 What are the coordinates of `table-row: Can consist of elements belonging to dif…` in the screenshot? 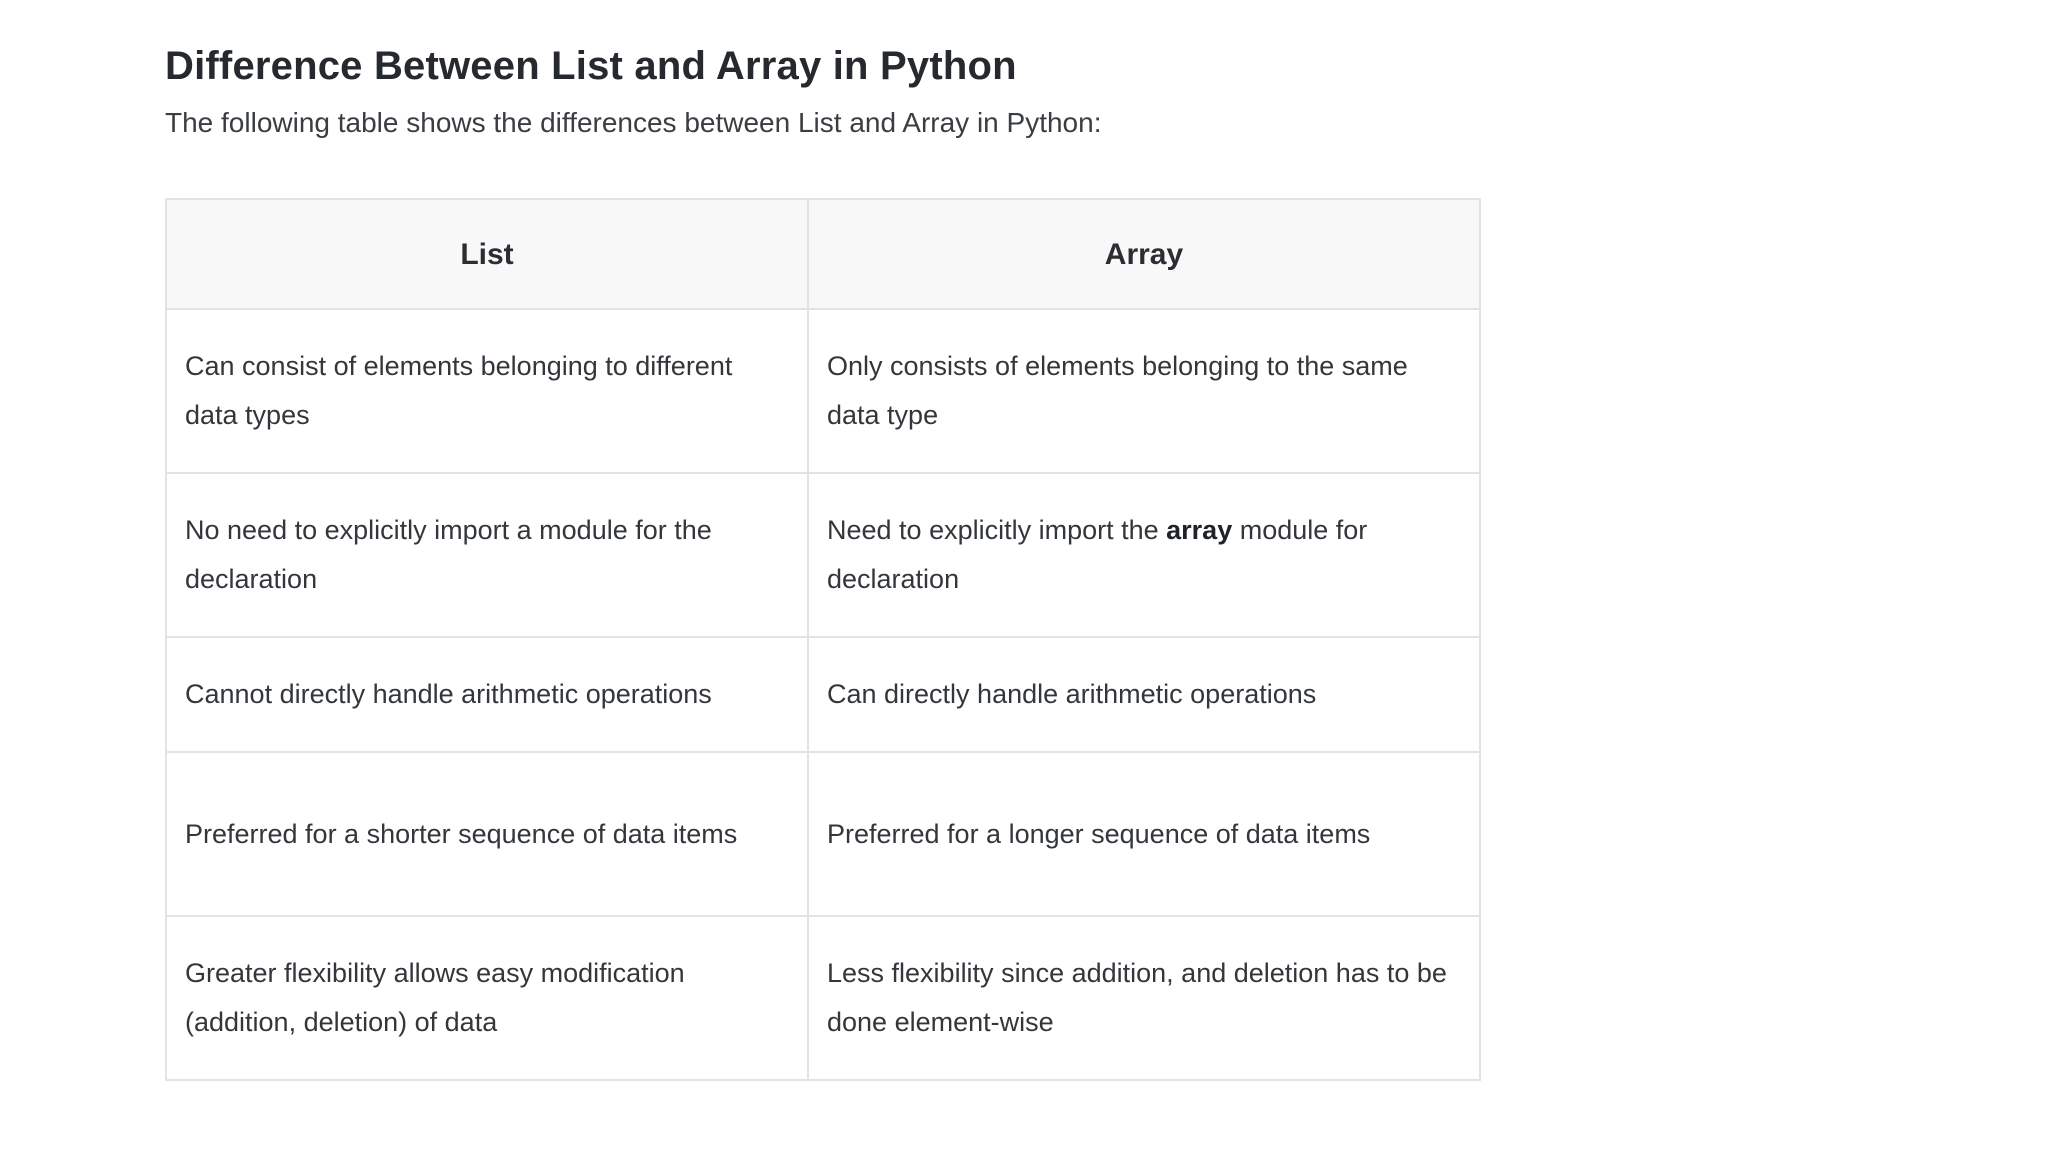 It's located at (823, 391).